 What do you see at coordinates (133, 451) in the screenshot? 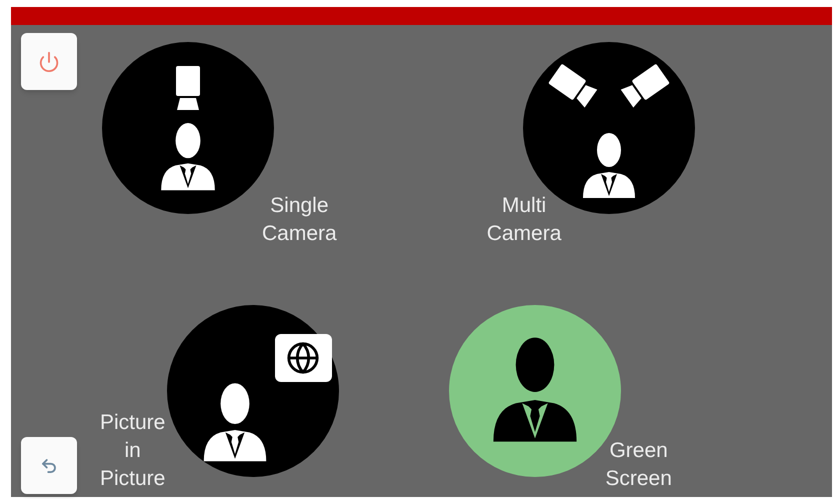
I see `mode-label: Picture in Picture` at bounding box center [133, 451].